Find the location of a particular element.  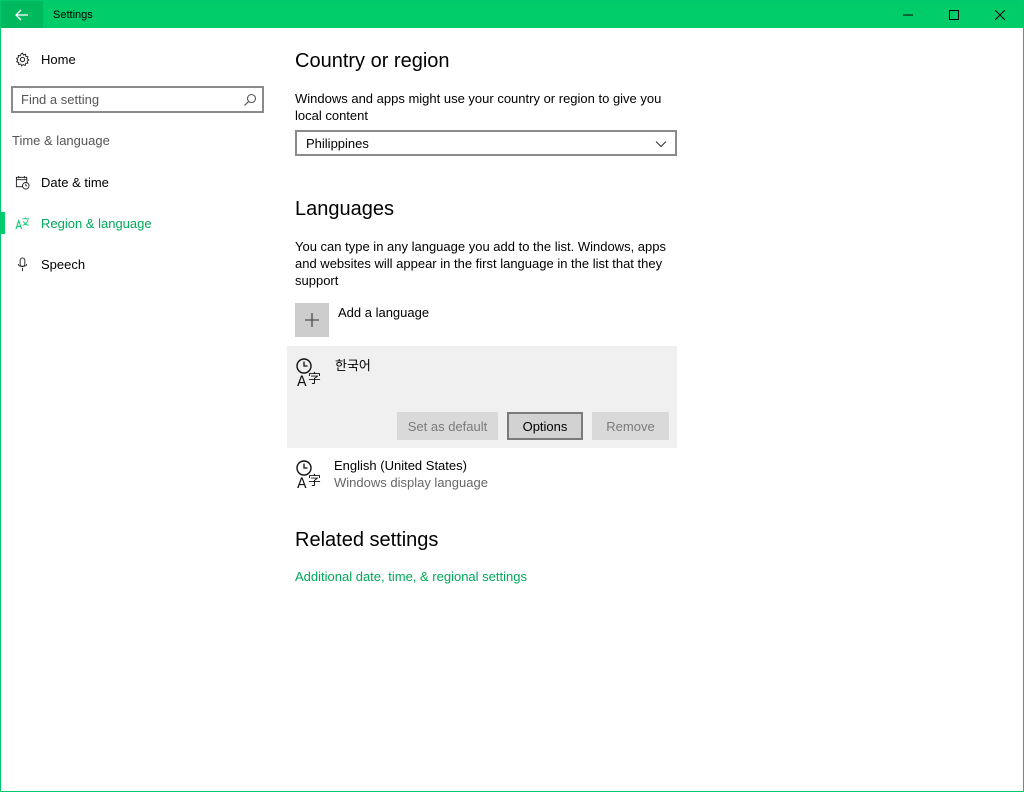

sidebar-item-label: Region & language is located at coordinates (96, 223).